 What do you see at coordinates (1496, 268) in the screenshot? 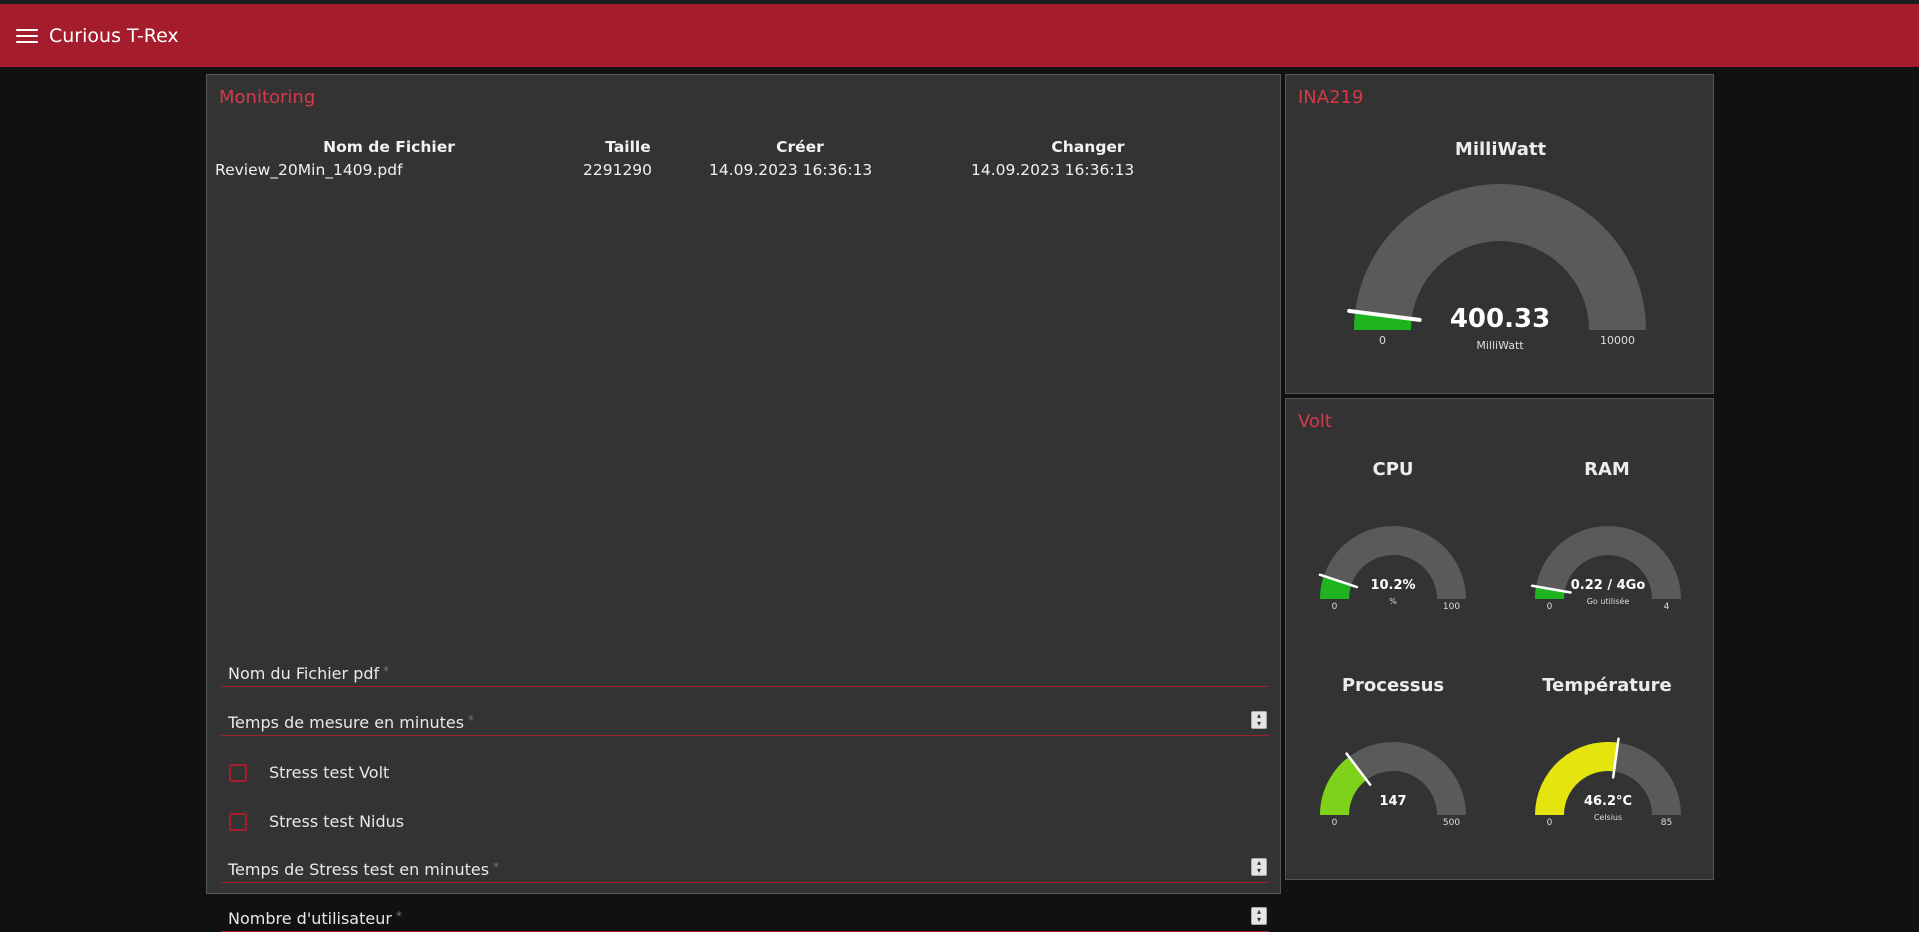
I see `milliwatt-gauge: 400.33 MilliWatt 0 10000` at bounding box center [1496, 268].